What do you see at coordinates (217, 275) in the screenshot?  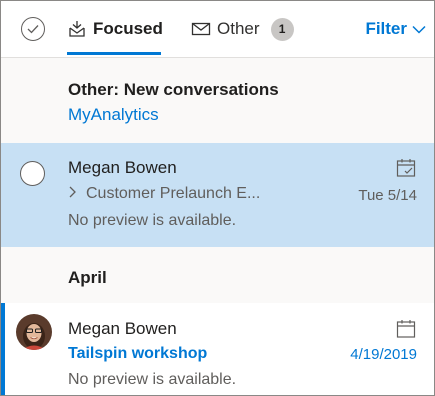 I see `date-group-header: April` at bounding box center [217, 275].